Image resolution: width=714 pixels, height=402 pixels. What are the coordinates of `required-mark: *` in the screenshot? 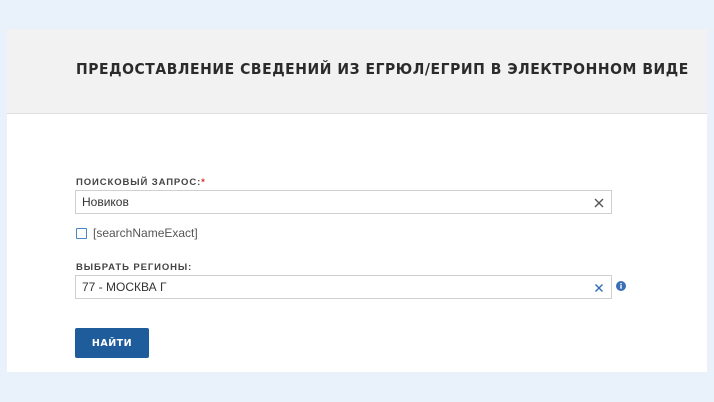 It's located at (203, 182).